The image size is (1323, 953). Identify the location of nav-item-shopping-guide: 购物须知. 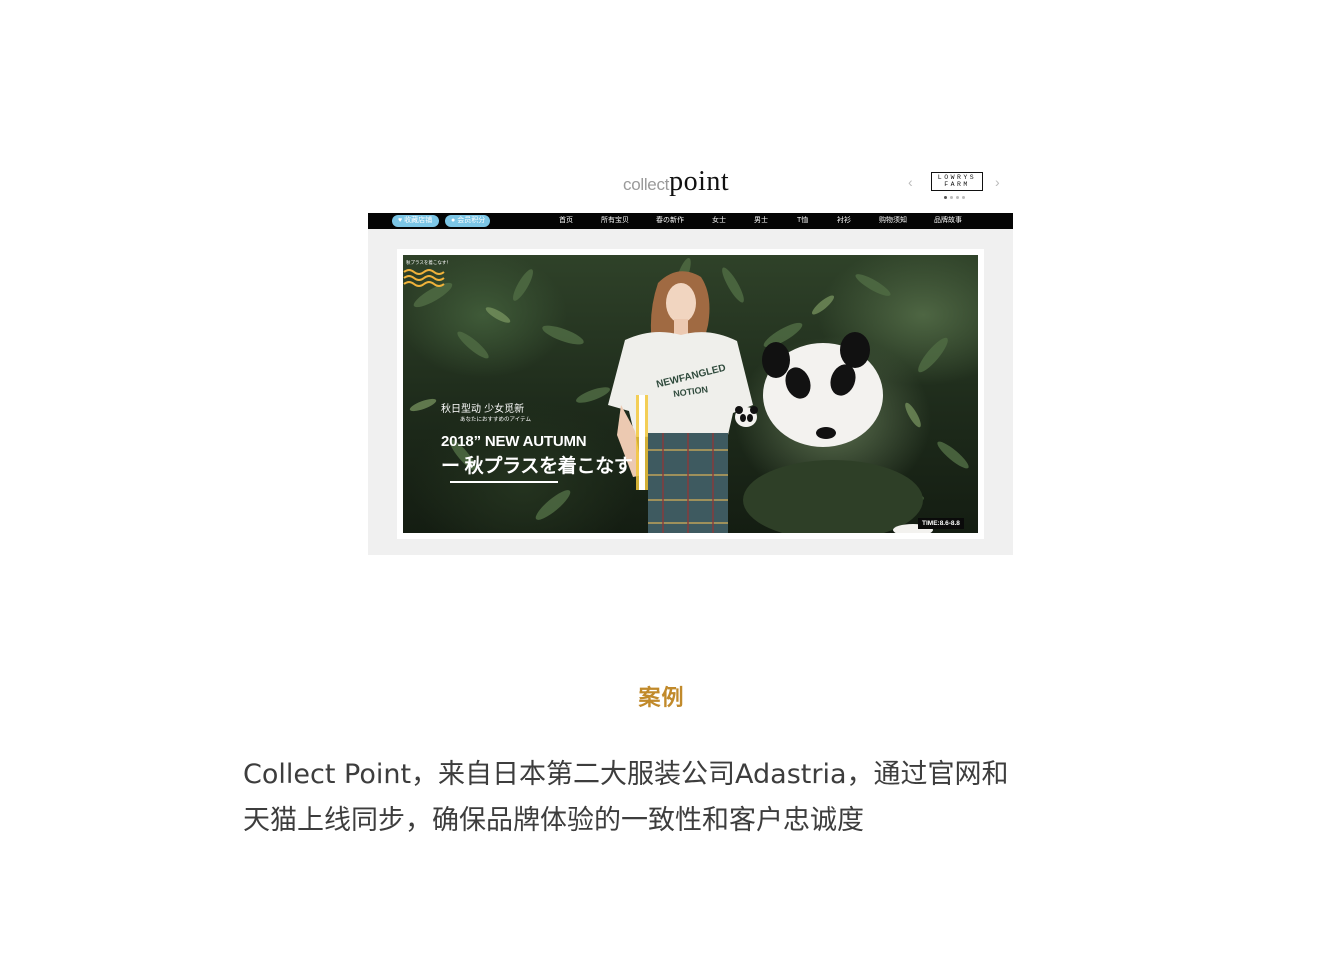
(893, 221).